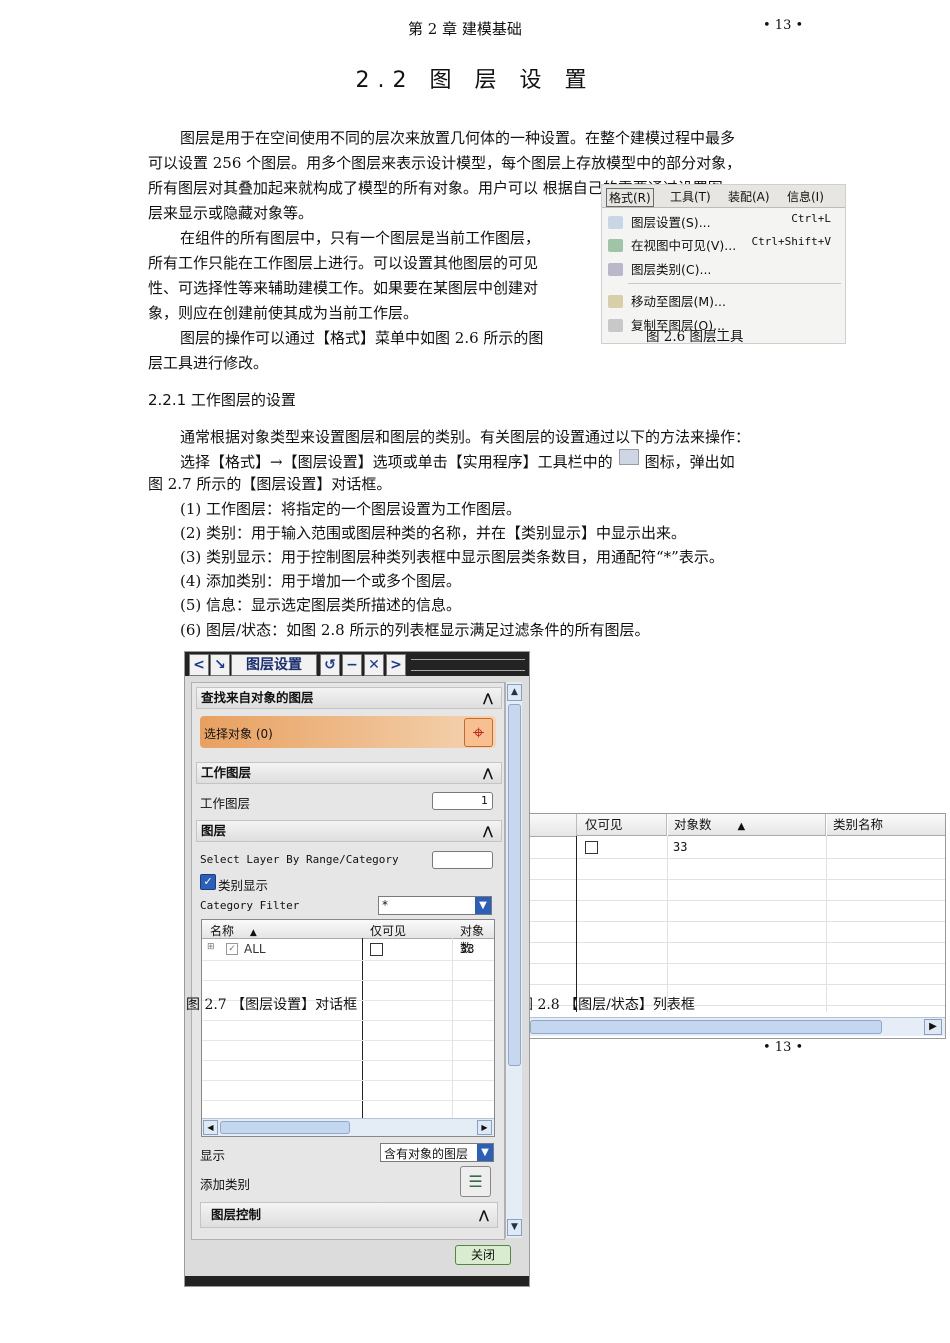 The image size is (950, 1343). What do you see at coordinates (415, 630) in the screenshot?
I see `list-item: (6) 图层/状态：如图 2.8 所示的列表框显示满足过滤条件的所有图层。` at bounding box center [415, 630].